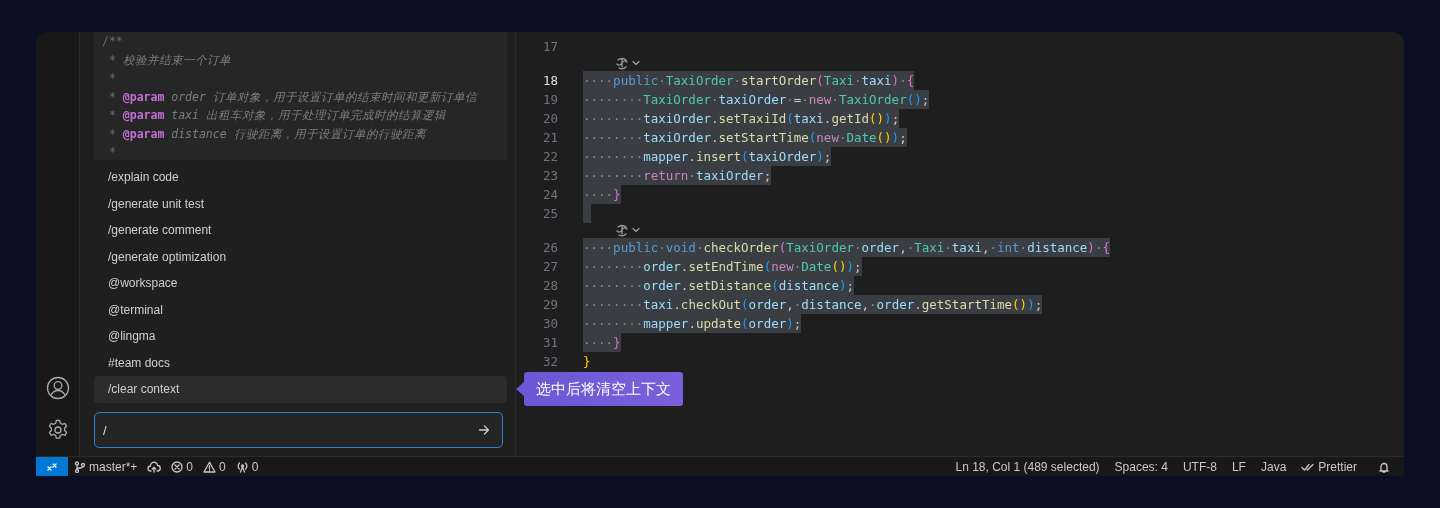  I want to click on command-item: #team docs, so click(300, 362).